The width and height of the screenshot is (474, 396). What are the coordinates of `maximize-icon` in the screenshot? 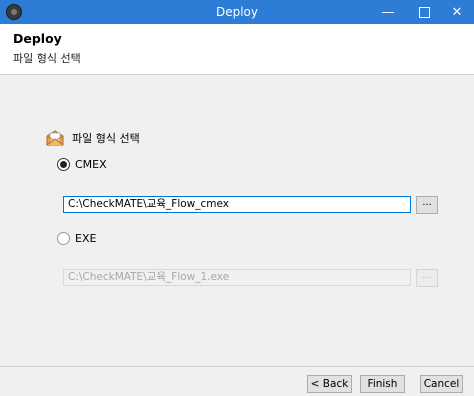 It's located at (424, 12).